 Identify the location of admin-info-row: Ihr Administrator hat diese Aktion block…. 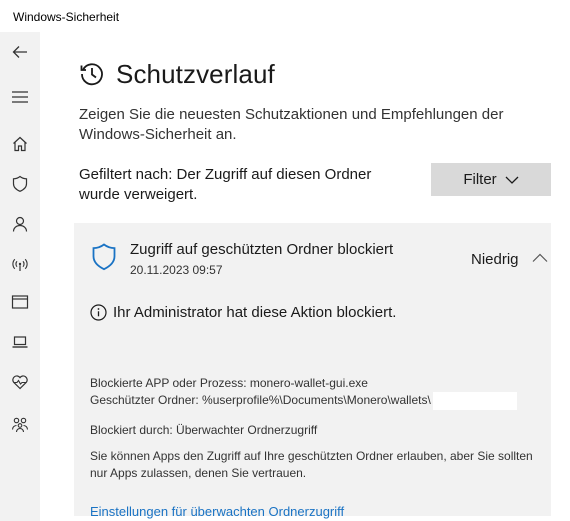
(243, 312).